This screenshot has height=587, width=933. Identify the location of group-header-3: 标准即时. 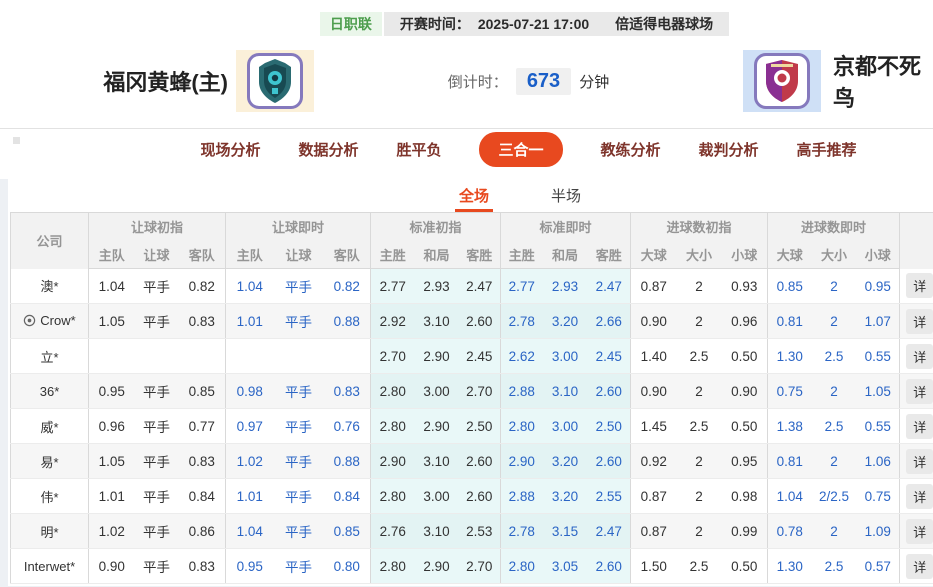
(565, 226).